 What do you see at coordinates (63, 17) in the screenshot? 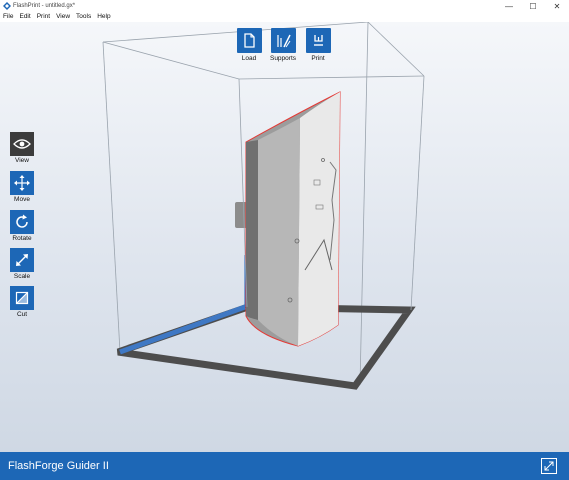
I see `menu-view: View` at bounding box center [63, 17].